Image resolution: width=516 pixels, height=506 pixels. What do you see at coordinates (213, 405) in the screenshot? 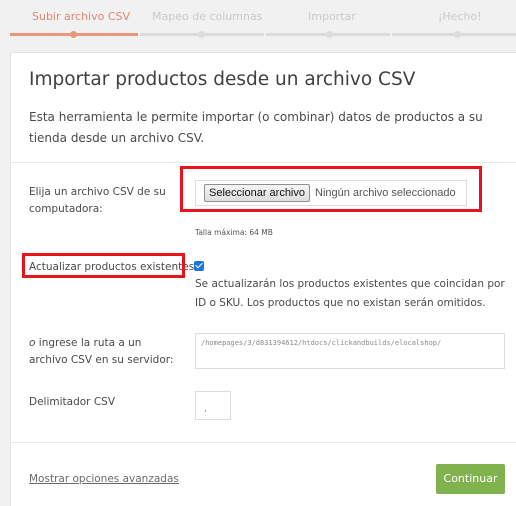
I see `delimiter-input: ,` at bounding box center [213, 405].